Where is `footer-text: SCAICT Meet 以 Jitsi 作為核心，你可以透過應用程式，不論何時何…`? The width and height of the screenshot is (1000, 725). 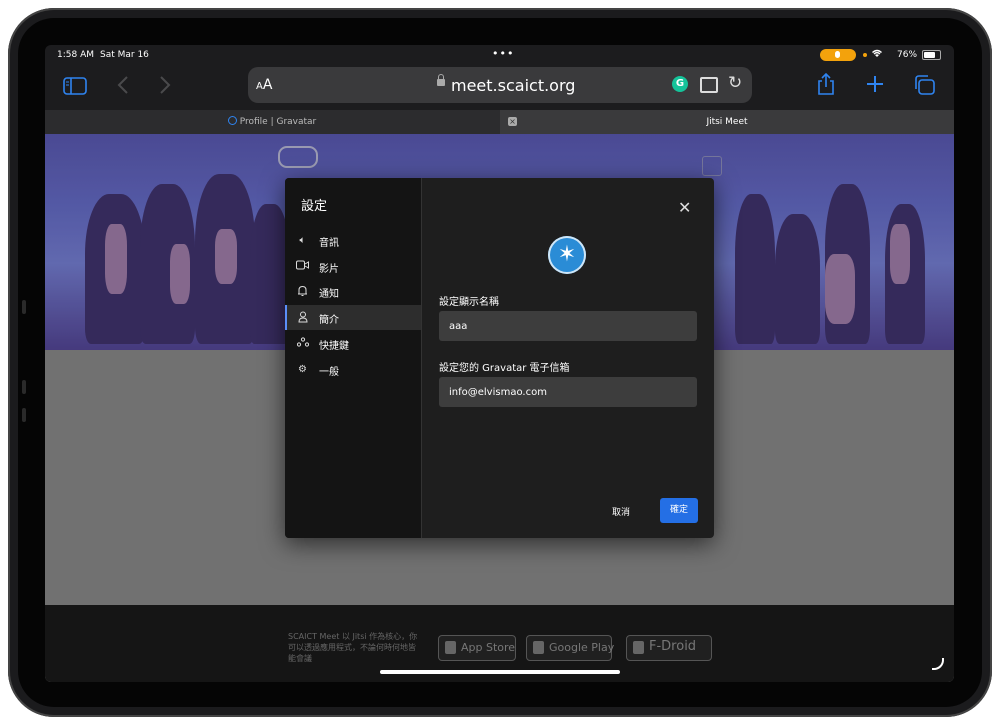 footer-text: SCAICT Meet 以 Jitsi 作為核心，你可以透過應用程式，不論何時何… is located at coordinates (353, 647).